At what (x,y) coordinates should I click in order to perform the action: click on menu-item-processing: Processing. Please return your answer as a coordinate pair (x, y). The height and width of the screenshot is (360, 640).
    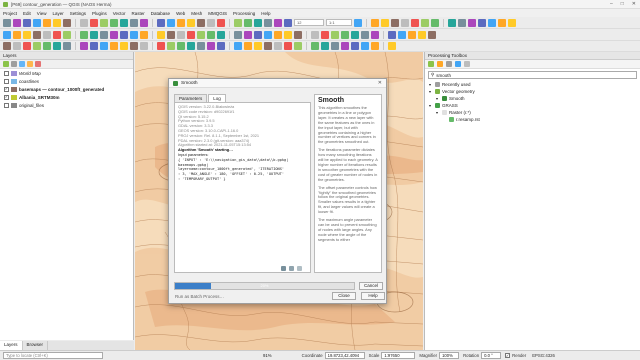
    Looking at the image, I should click on (244, 13).